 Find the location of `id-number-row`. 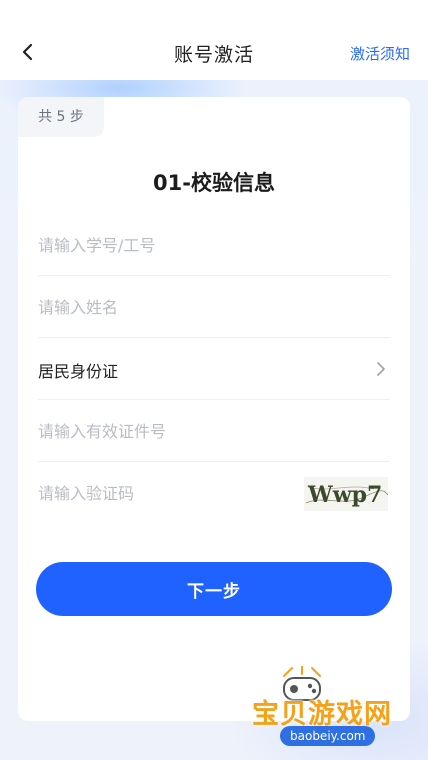

id-number-row is located at coordinates (214, 431).